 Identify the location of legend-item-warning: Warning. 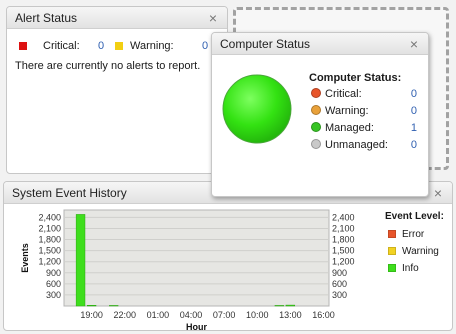
(413, 251).